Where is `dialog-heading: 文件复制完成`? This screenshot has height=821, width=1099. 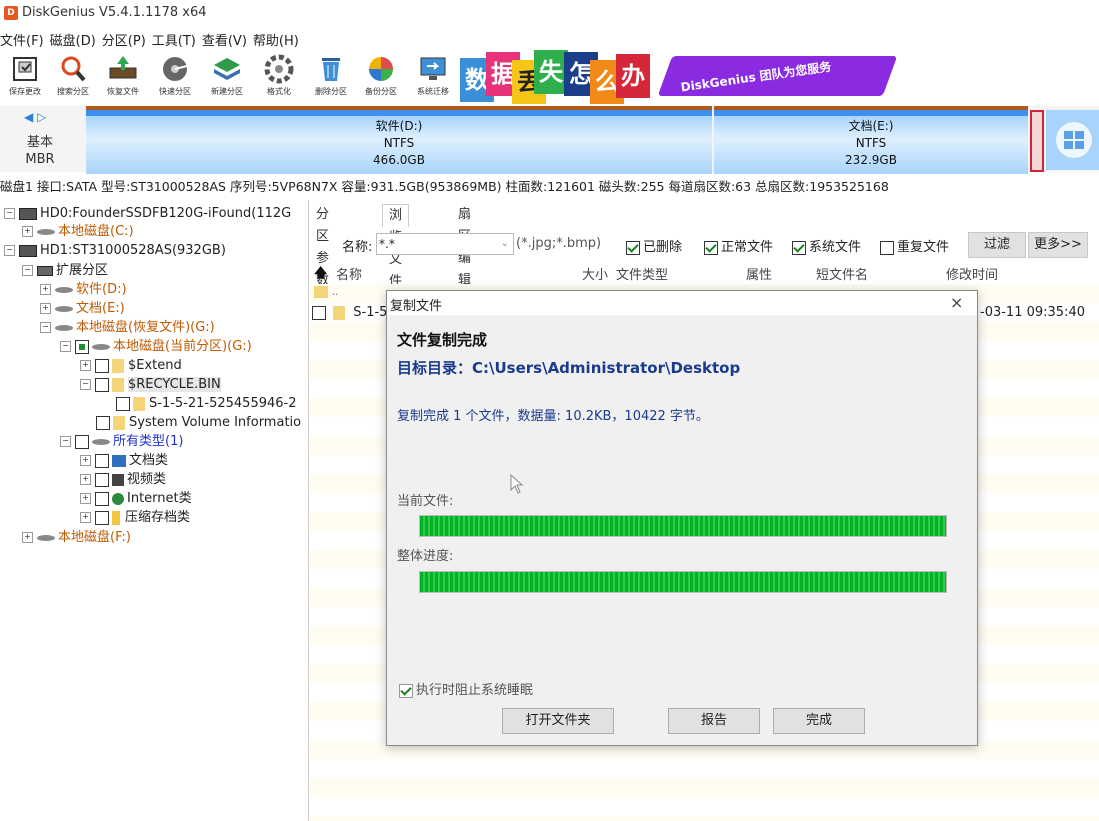 dialog-heading: 文件复制完成 is located at coordinates (442, 340).